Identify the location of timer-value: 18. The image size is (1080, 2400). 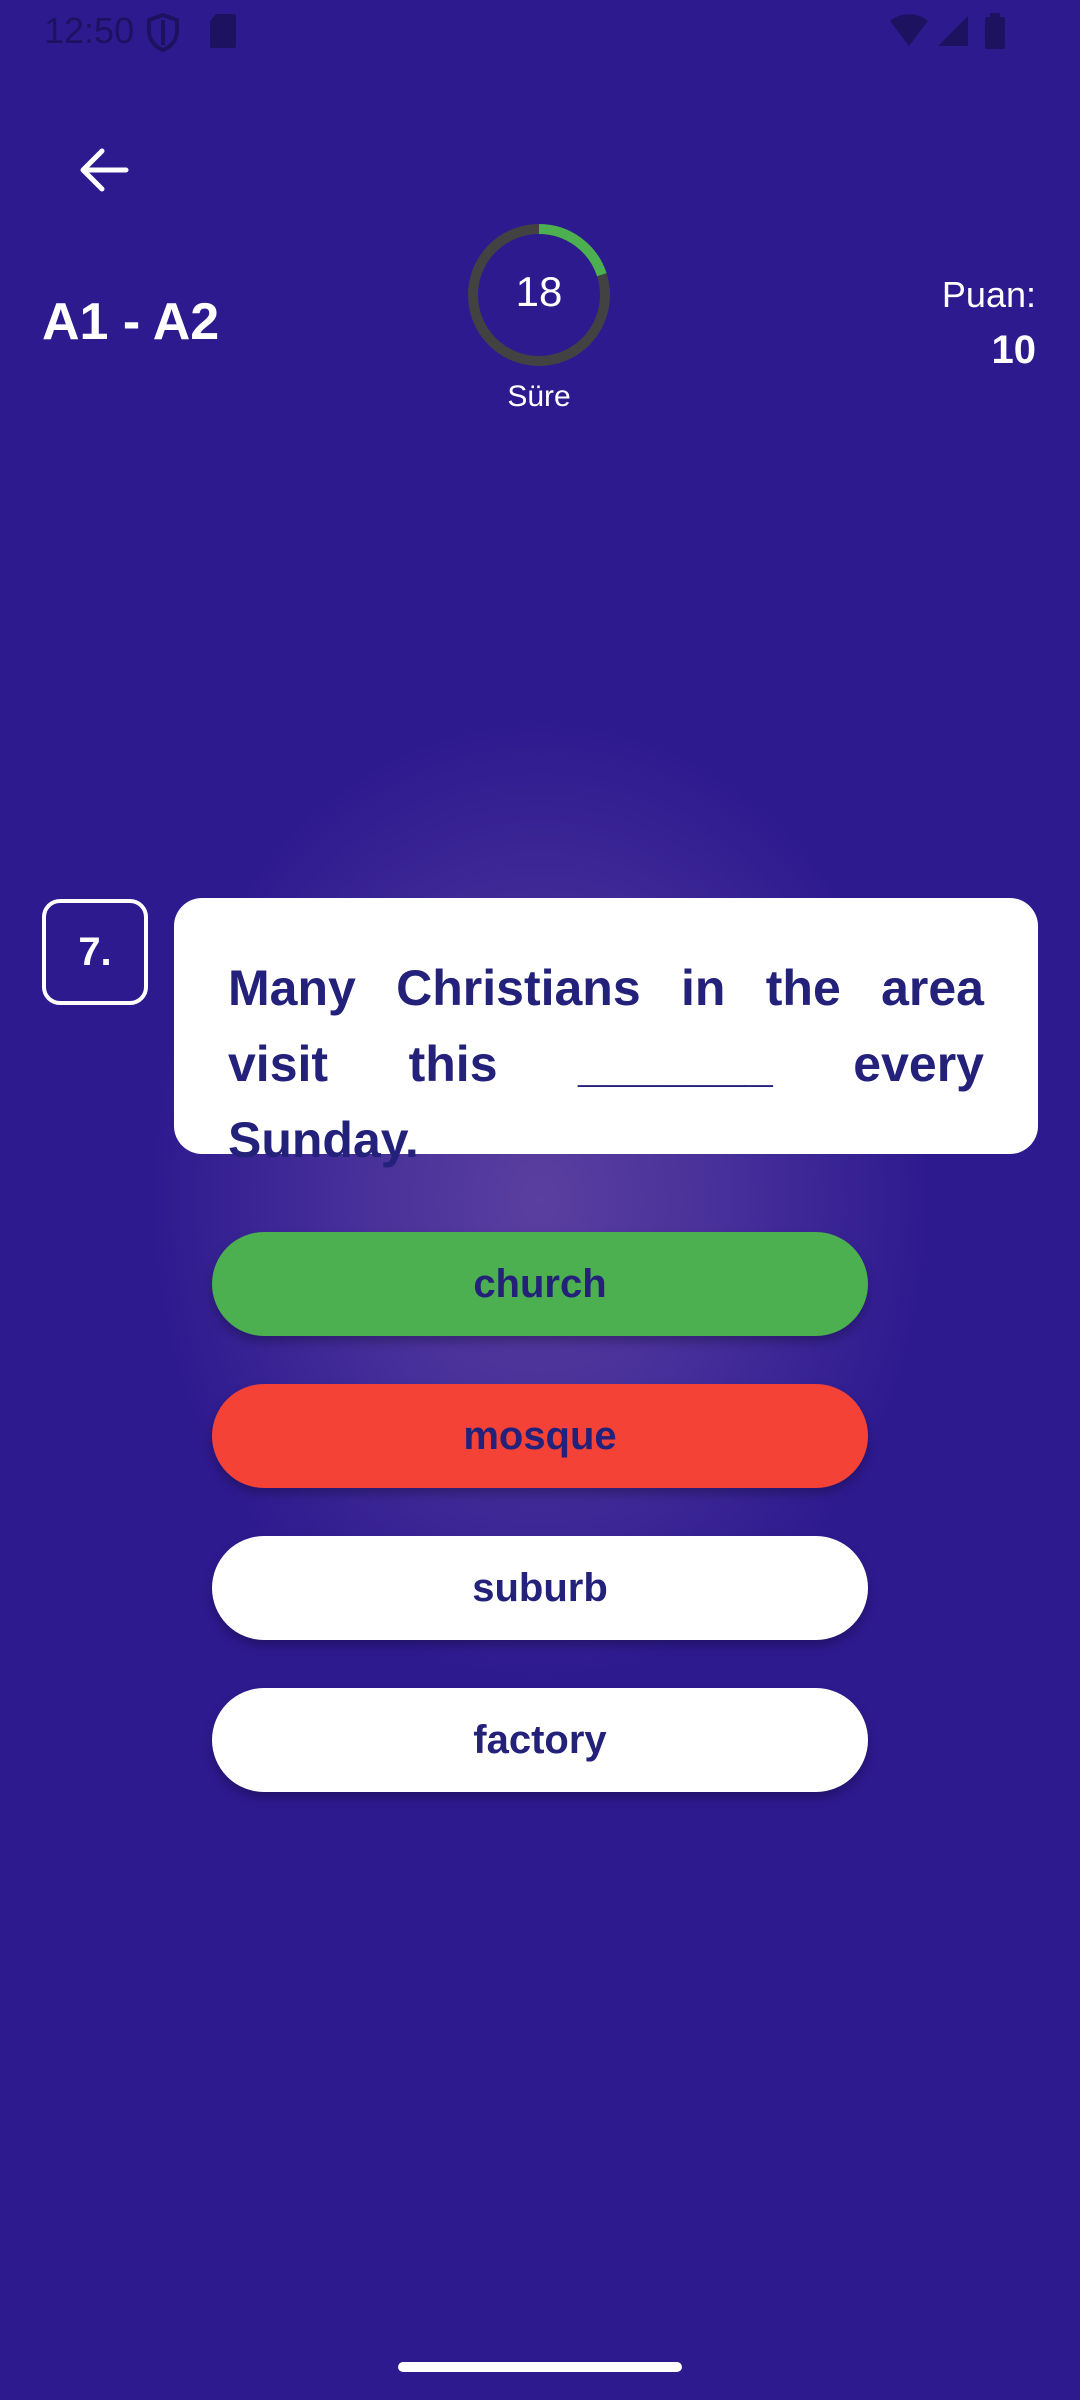
(539, 291).